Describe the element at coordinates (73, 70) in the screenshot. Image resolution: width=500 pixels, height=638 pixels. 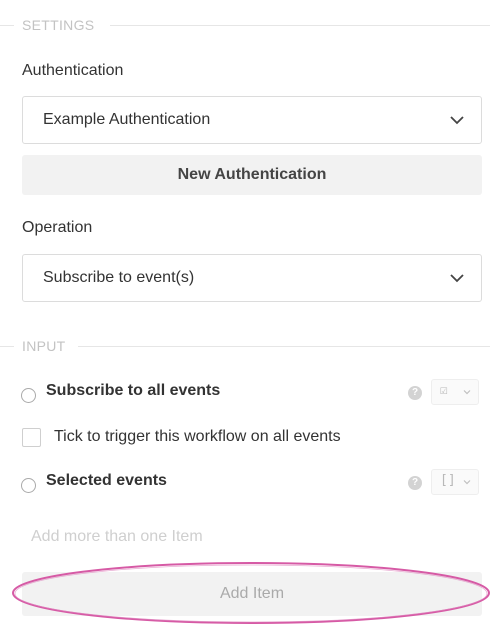
I see `authentication-label: Authentication` at that location.